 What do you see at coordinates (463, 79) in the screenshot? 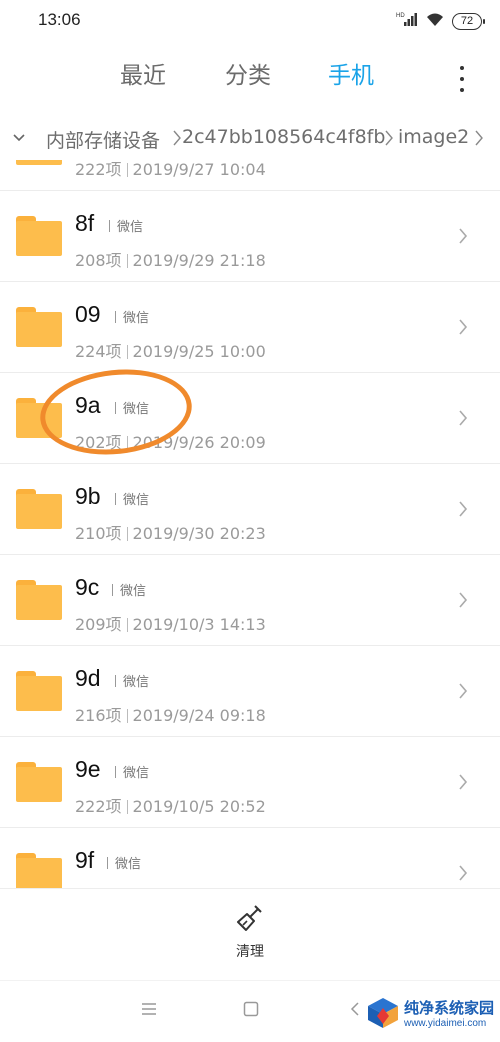
I see `more-options-icon` at bounding box center [463, 79].